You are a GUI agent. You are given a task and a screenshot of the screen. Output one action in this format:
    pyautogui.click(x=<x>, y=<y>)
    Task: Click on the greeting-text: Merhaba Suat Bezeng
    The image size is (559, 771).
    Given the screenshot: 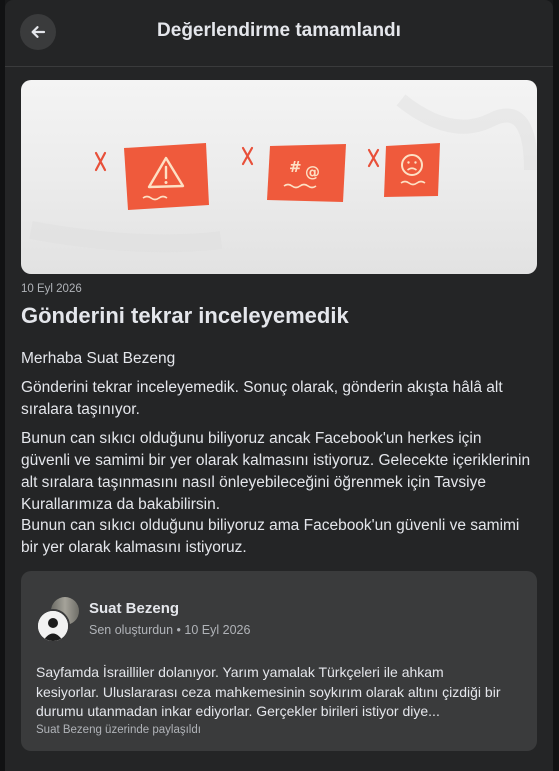 What is the action you would take?
    pyautogui.click(x=98, y=358)
    